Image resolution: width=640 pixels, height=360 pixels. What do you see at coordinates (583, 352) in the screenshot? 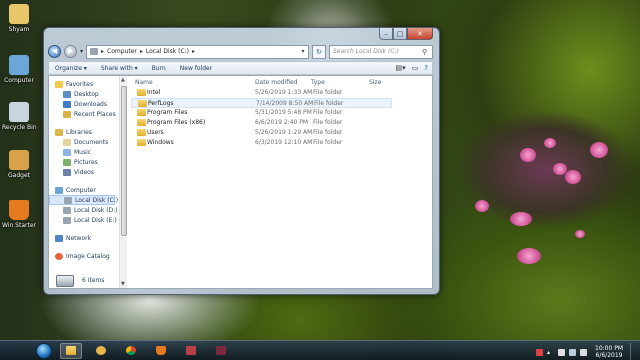
I see `volume-icon` at bounding box center [583, 352].